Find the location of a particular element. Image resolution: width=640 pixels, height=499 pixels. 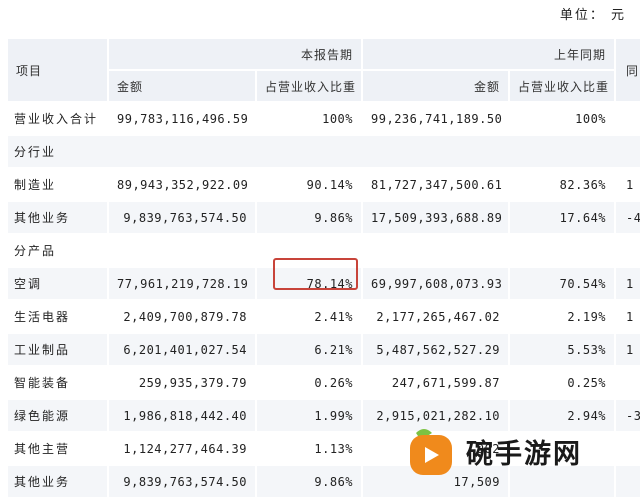

current-ratio: 0.26% is located at coordinates (310, 383).